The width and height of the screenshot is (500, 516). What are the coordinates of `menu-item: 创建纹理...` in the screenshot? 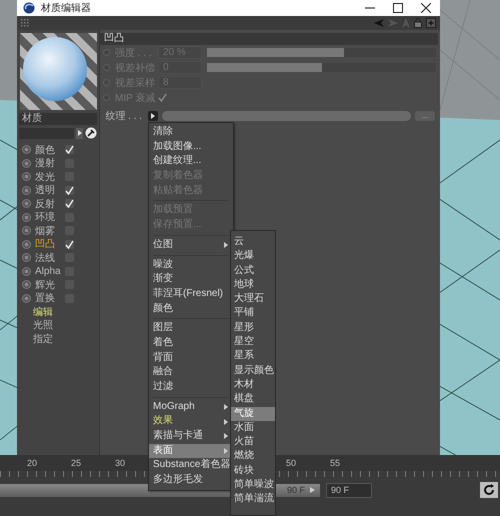 It's located at (191, 162).